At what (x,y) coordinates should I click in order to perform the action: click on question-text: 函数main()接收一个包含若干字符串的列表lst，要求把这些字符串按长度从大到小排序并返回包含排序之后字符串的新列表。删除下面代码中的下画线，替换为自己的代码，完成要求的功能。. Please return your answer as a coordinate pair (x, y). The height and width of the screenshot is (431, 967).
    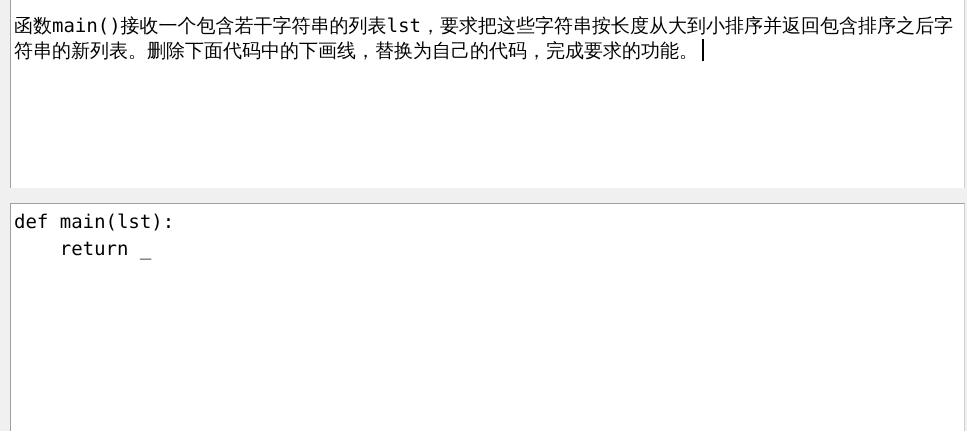
    Looking at the image, I should click on (483, 38).